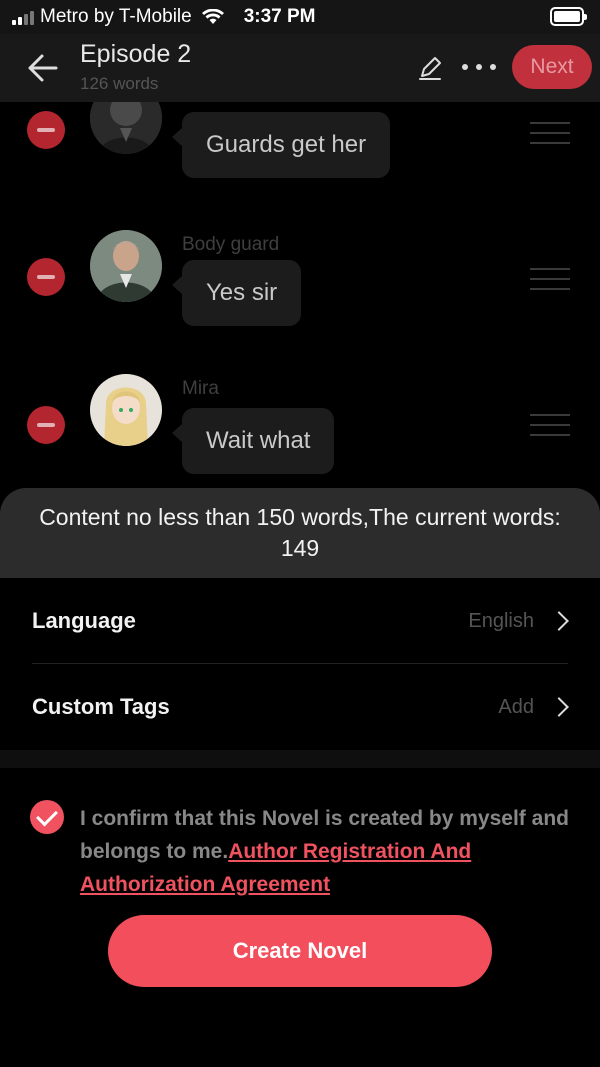  What do you see at coordinates (479, 68) in the screenshot?
I see `more-options-icon` at bounding box center [479, 68].